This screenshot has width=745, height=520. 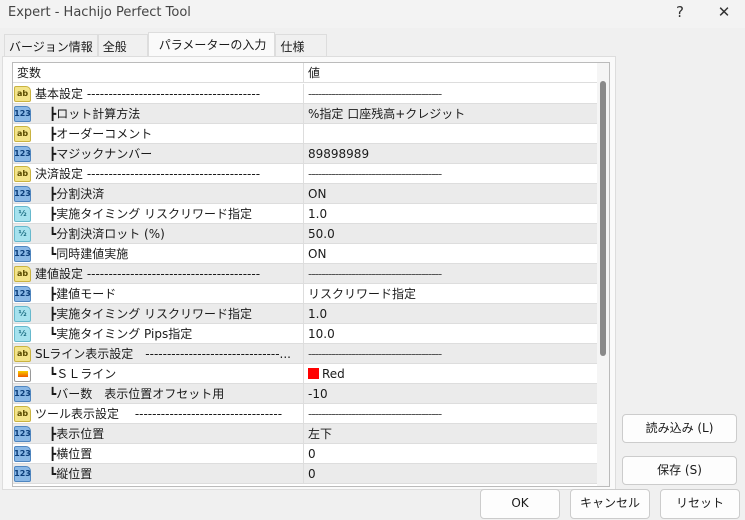 I want to click on table-row: 123 ┗縦位置 0, so click(x=306, y=474).